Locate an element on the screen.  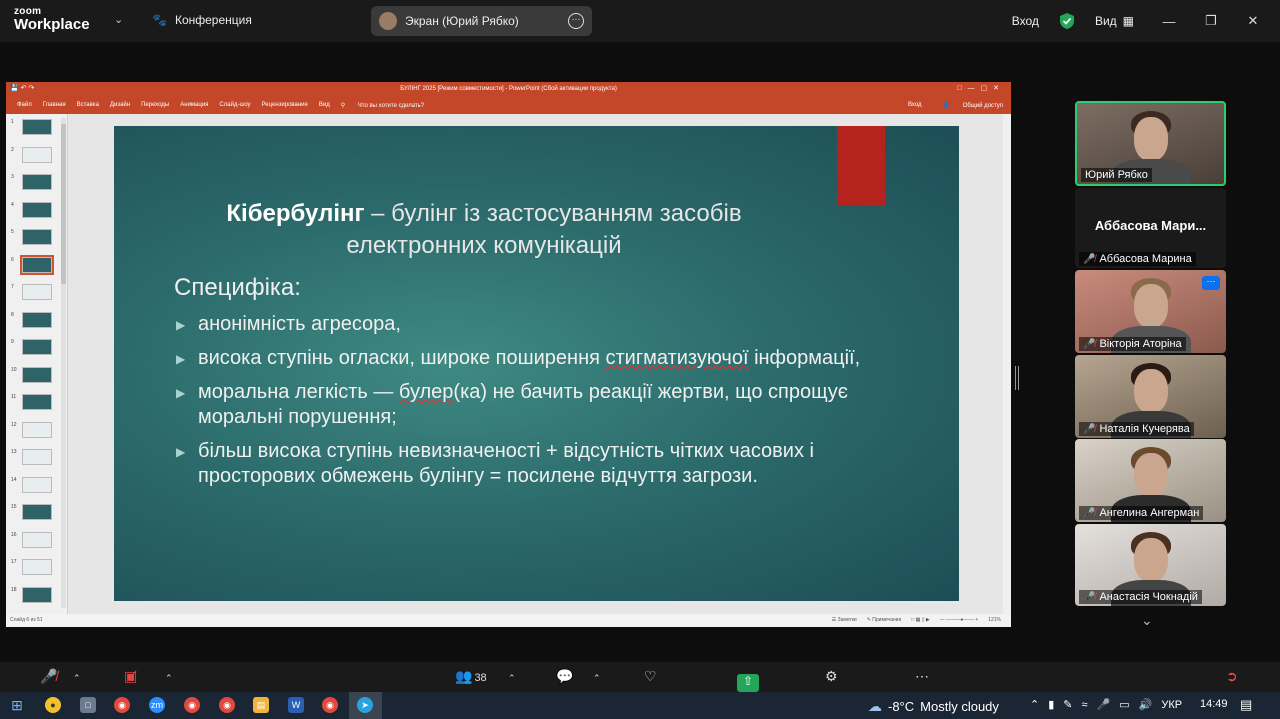
chat-chevron-icon: ⌃ is located at coordinates (597, 676).